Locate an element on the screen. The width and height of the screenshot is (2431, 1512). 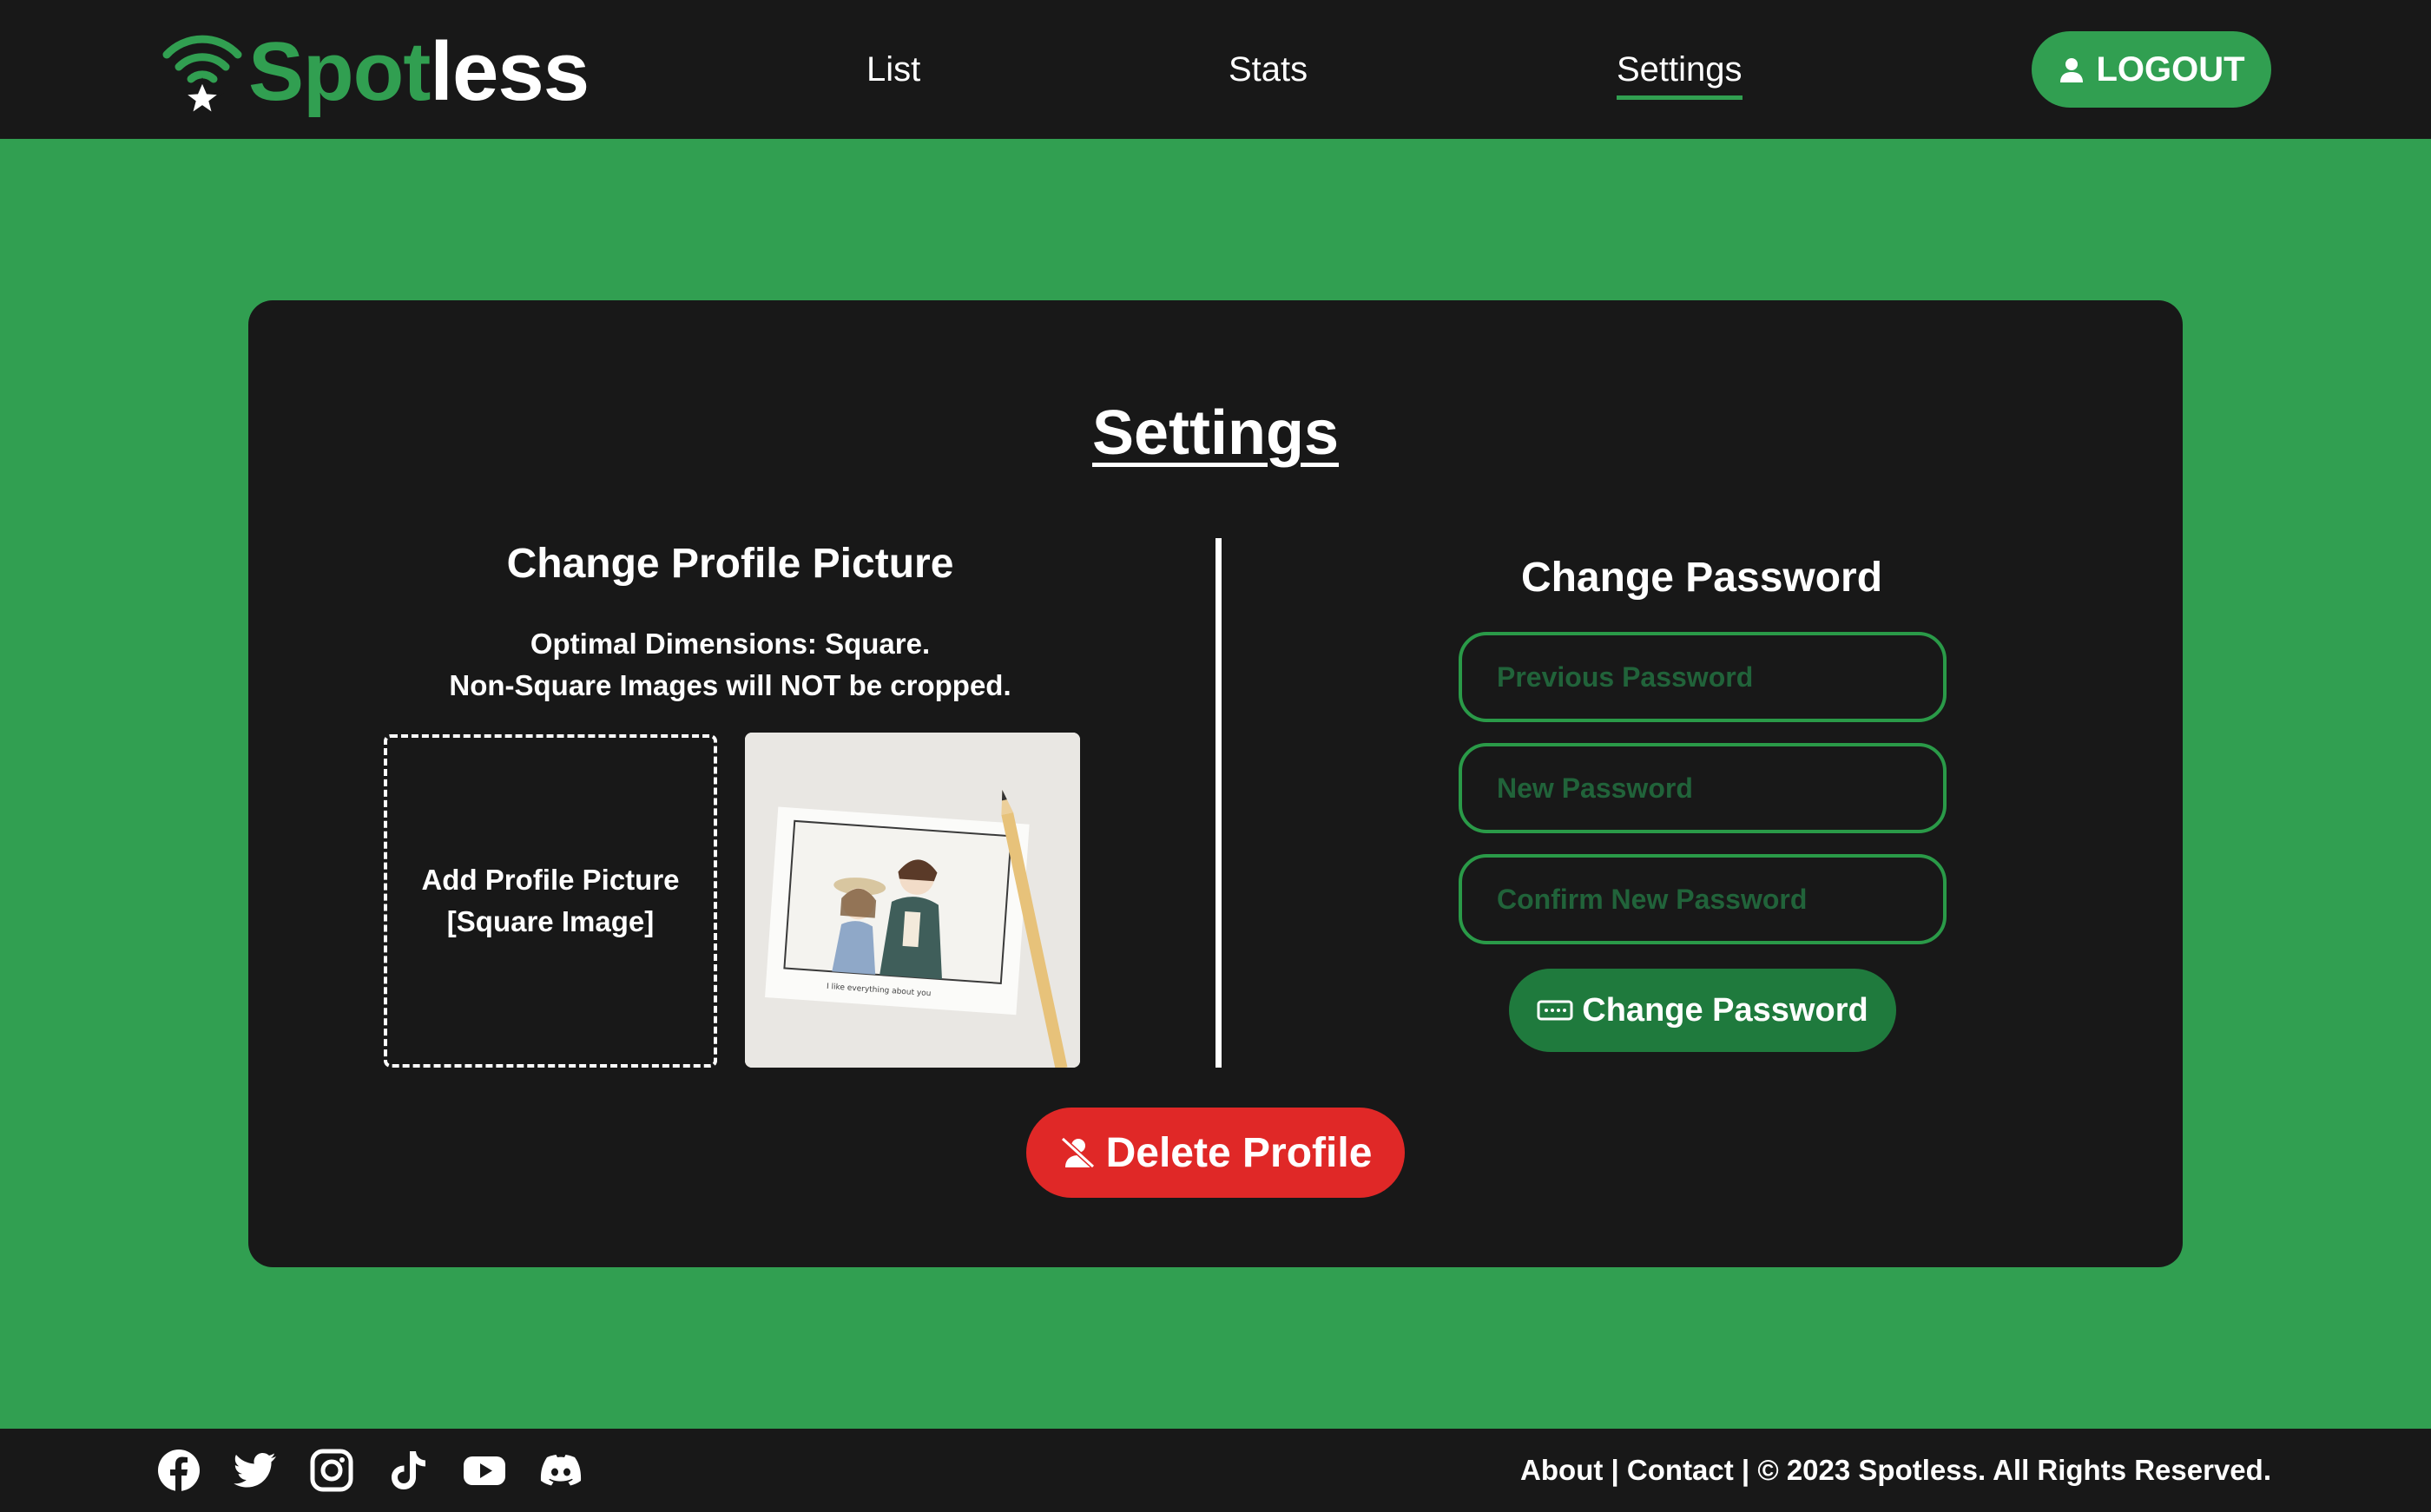
footer-contact-link: Contact is located at coordinates (1680, 1470).